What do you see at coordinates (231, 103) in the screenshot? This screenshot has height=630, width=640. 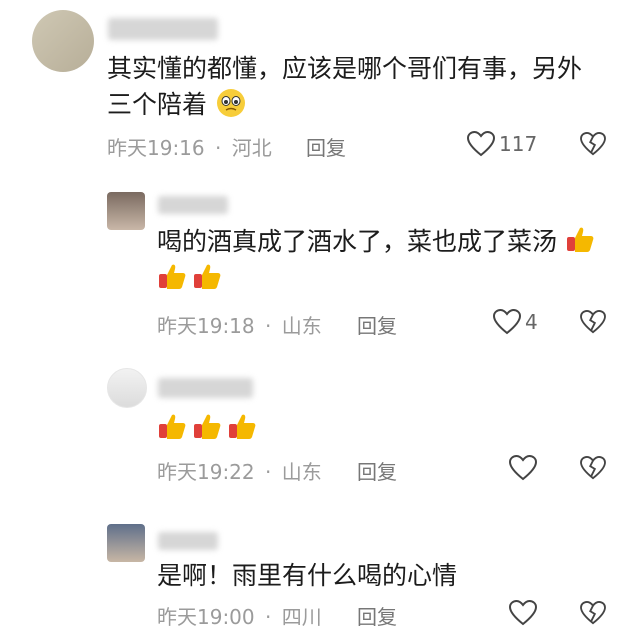 I see `pleading-face-icon` at bounding box center [231, 103].